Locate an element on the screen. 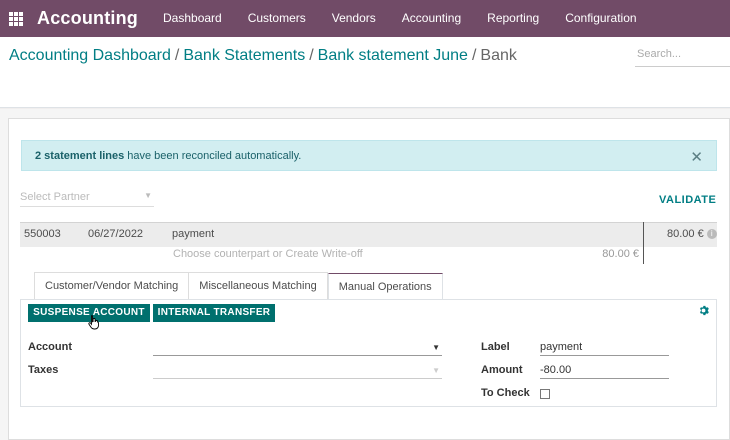 The height and width of the screenshot is (440, 730). column-divider is located at coordinates (643, 243).